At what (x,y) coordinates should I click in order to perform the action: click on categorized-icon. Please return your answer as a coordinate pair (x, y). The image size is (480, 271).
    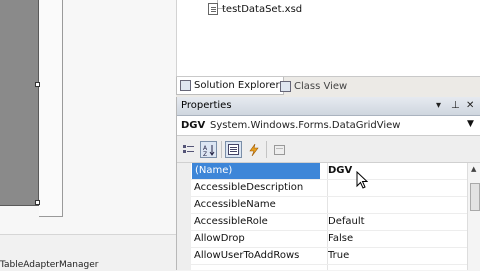
    Looking at the image, I should click on (188, 149).